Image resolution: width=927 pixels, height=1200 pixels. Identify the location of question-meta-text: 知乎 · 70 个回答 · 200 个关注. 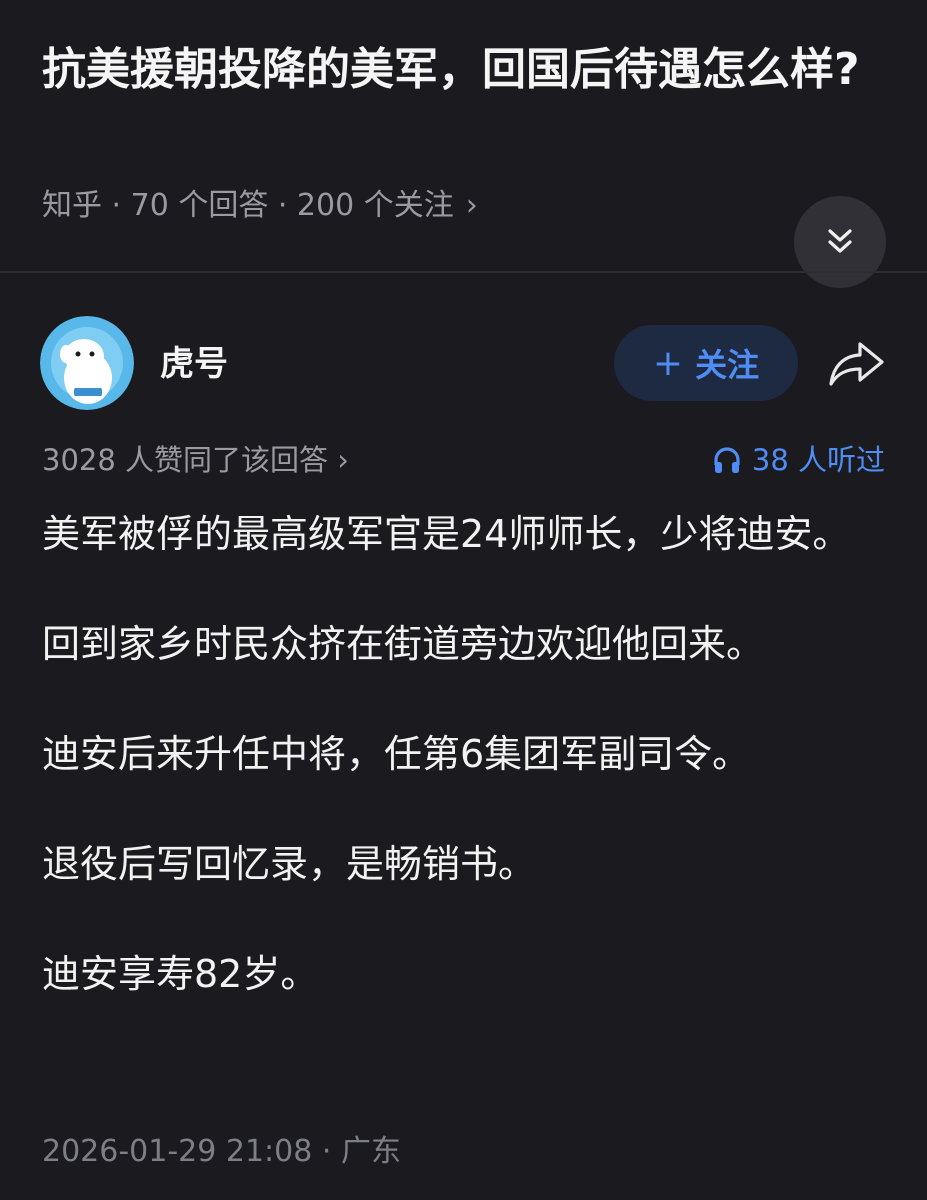
(248, 205).